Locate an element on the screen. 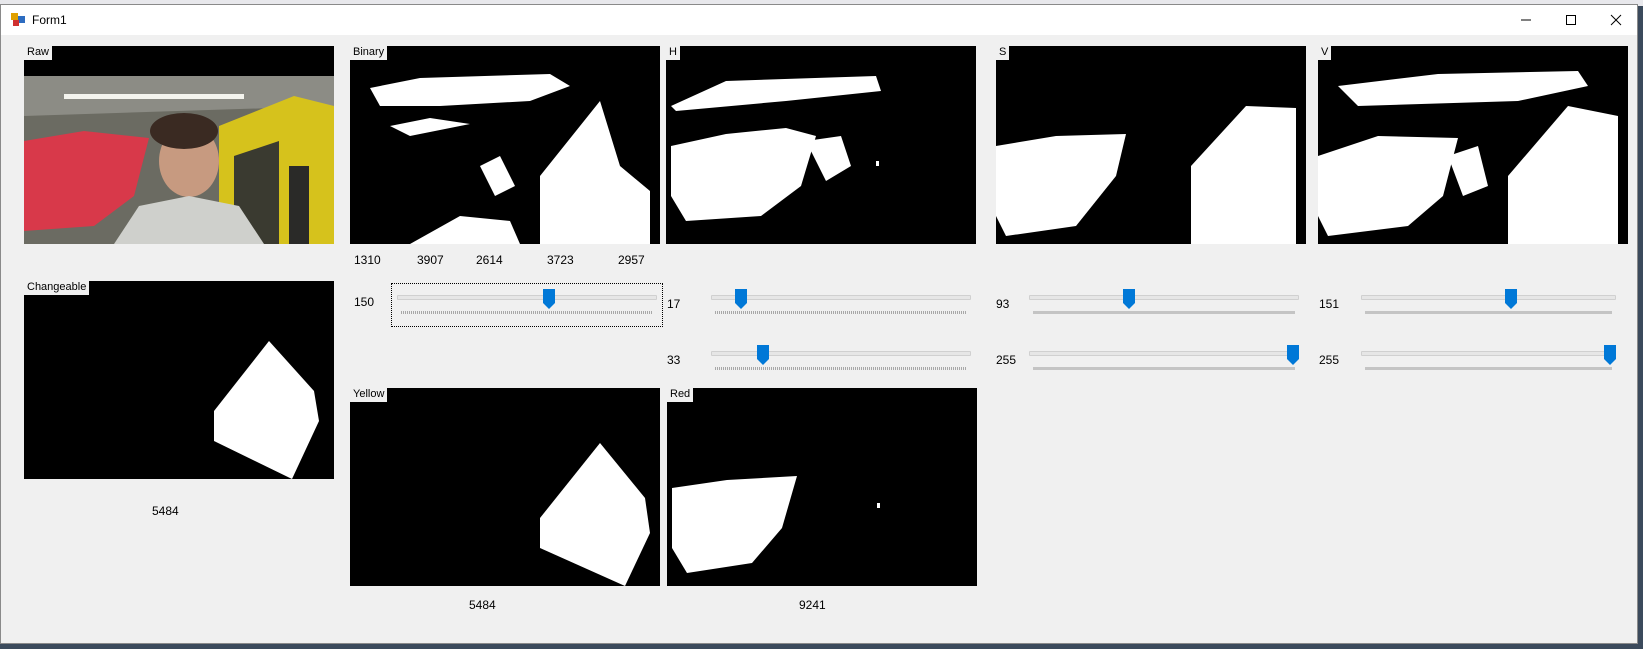  binary-label: Binary is located at coordinates (369, 53).